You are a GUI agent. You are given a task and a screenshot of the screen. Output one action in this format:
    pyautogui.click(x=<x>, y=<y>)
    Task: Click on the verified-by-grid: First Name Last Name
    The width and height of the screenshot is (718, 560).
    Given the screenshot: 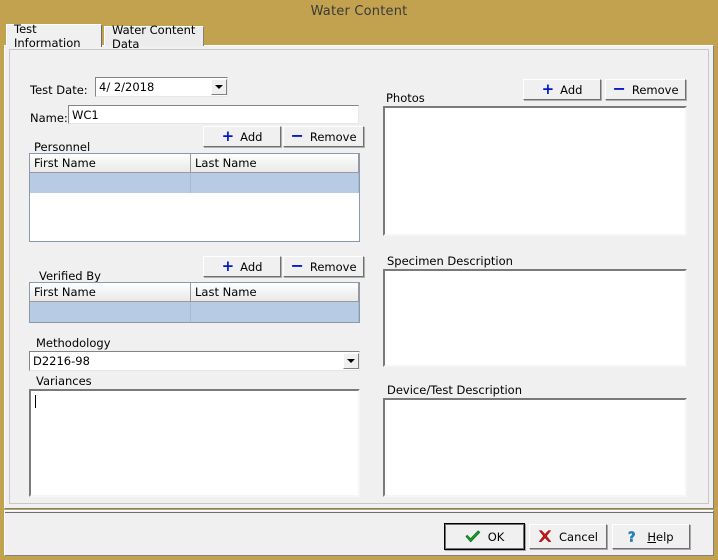 What is the action you would take?
    pyautogui.click(x=194, y=302)
    